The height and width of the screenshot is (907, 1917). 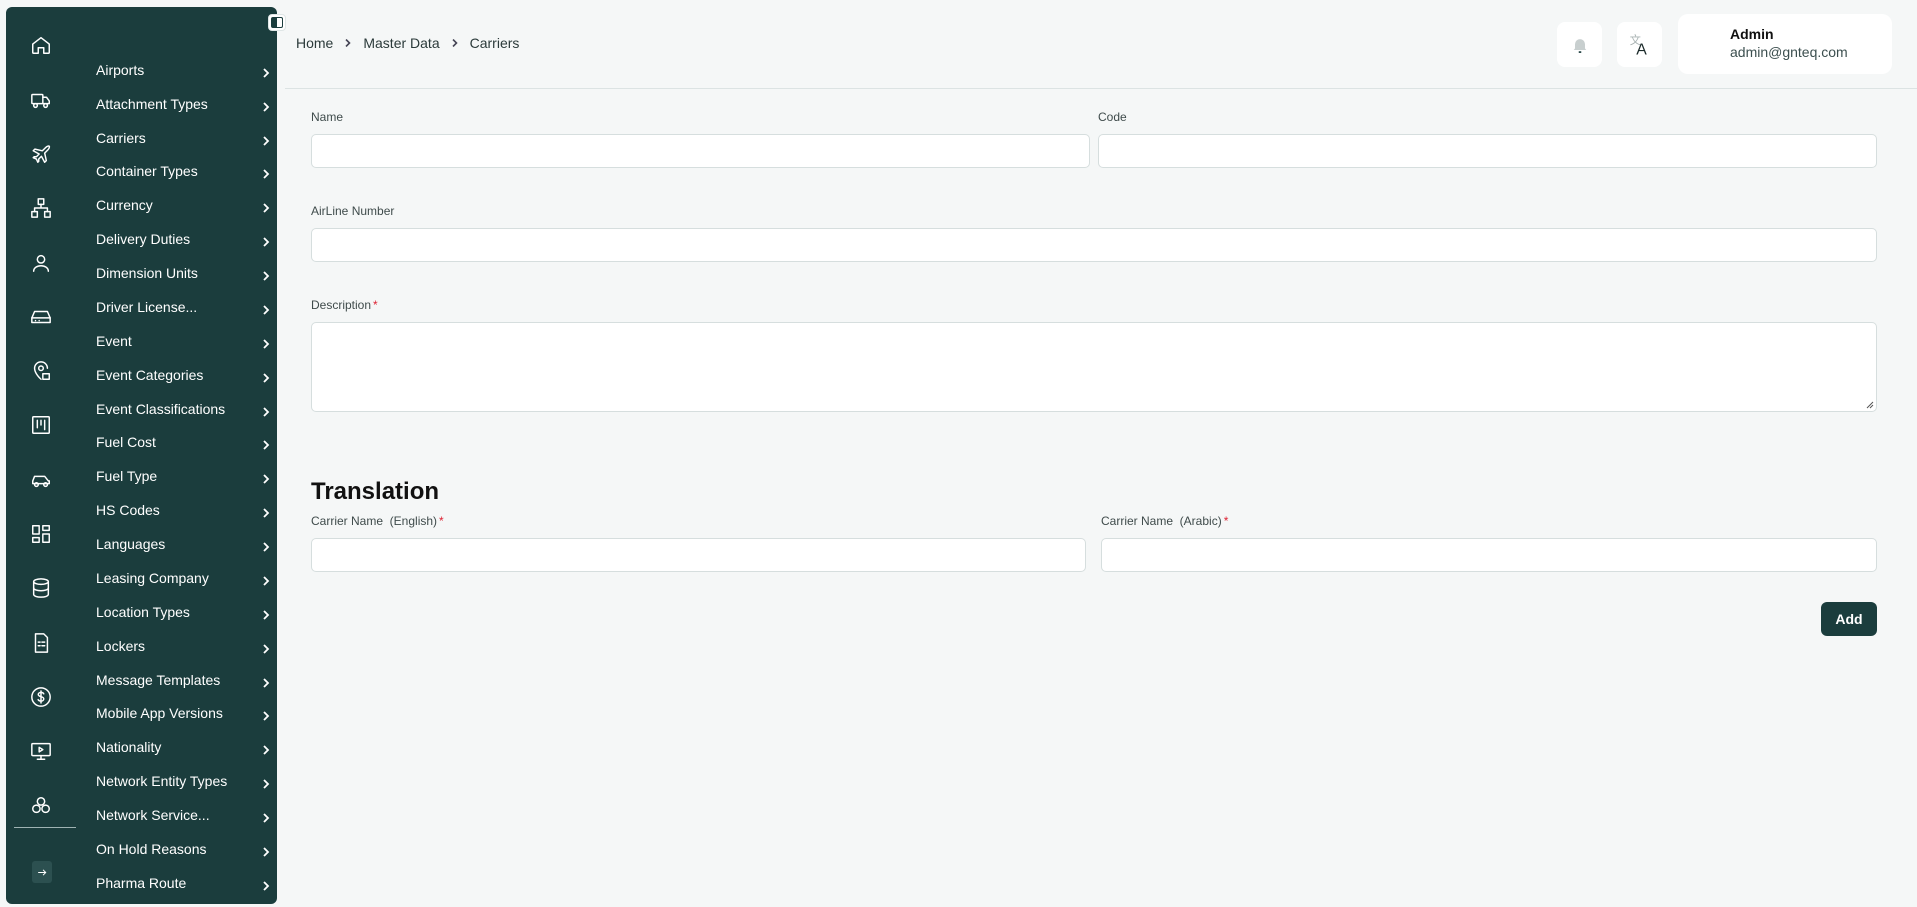 I want to click on sidebar-item-hs-codes: HS Codes, so click(x=183, y=510).